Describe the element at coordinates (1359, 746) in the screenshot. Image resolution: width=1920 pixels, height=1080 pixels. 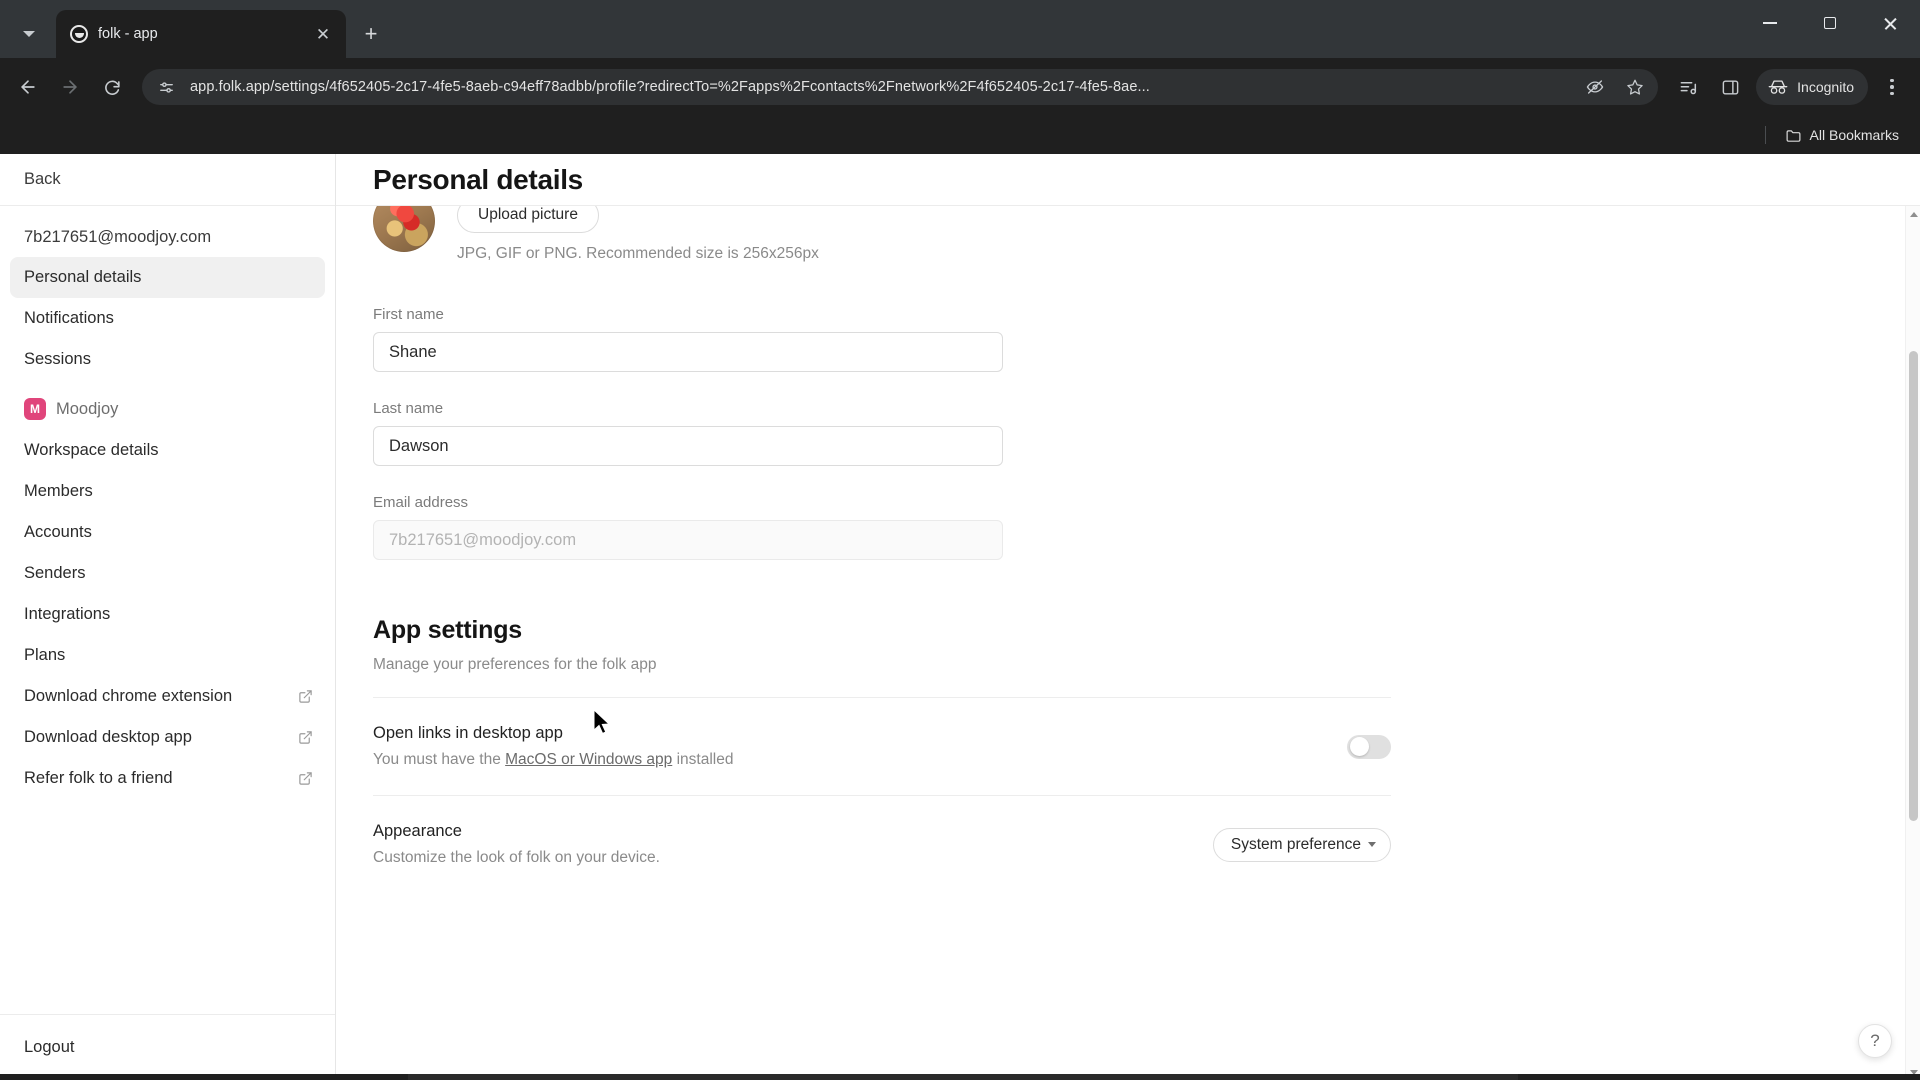
I see `toggle-knob` at that location.